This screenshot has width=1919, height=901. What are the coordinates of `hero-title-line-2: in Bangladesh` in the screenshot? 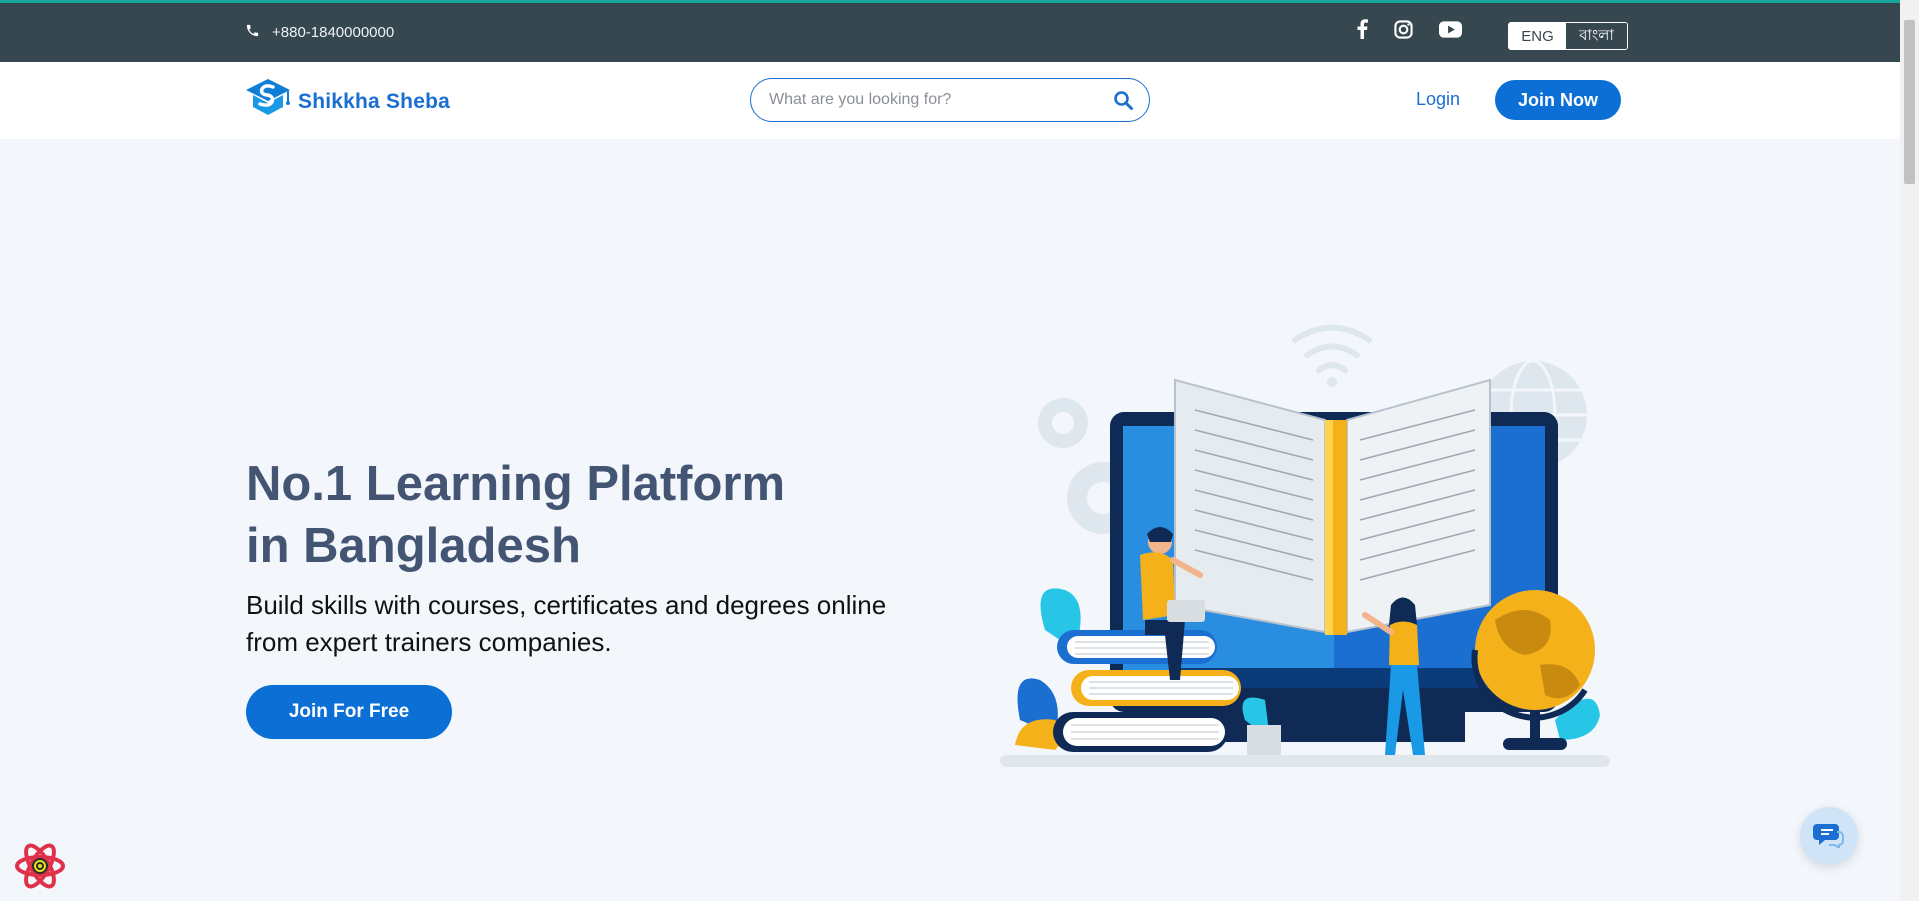 It's located at (413, 546).